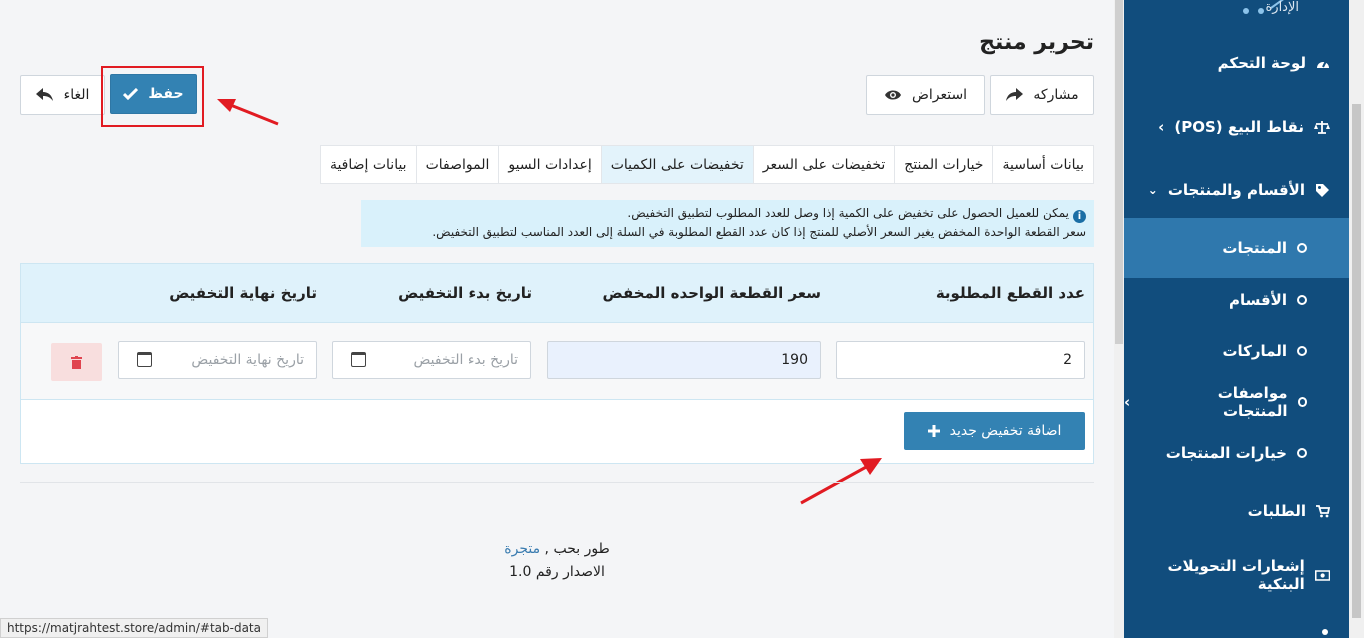 The height and width of the screenshot is (638, 1364). I want to click on save-highlight-box, so click(152, 96).